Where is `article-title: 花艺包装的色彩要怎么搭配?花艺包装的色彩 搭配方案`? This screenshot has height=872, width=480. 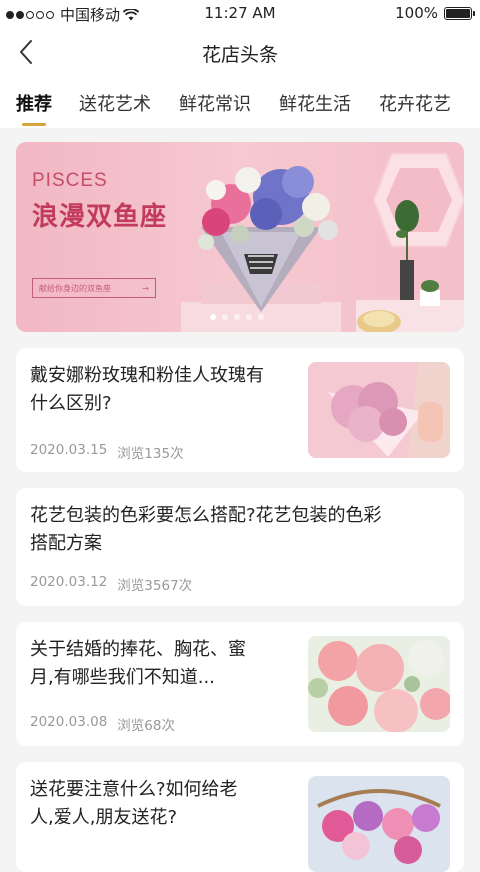
article-title: 花艺包装的色彩要怎么搭配?花艺包装的色彩 搭配方案 is located at coordinates (240, 530).